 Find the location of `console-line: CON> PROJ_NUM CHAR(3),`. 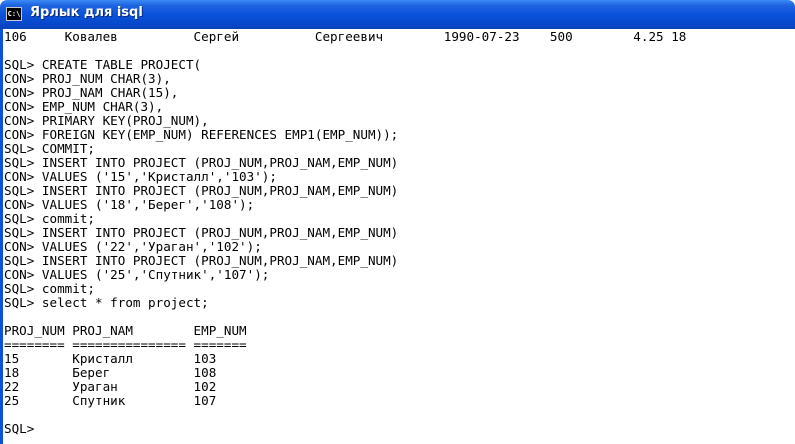

console-line: CON> PROJ_NUM CHAR(3), is located at coordinates (87, 78).